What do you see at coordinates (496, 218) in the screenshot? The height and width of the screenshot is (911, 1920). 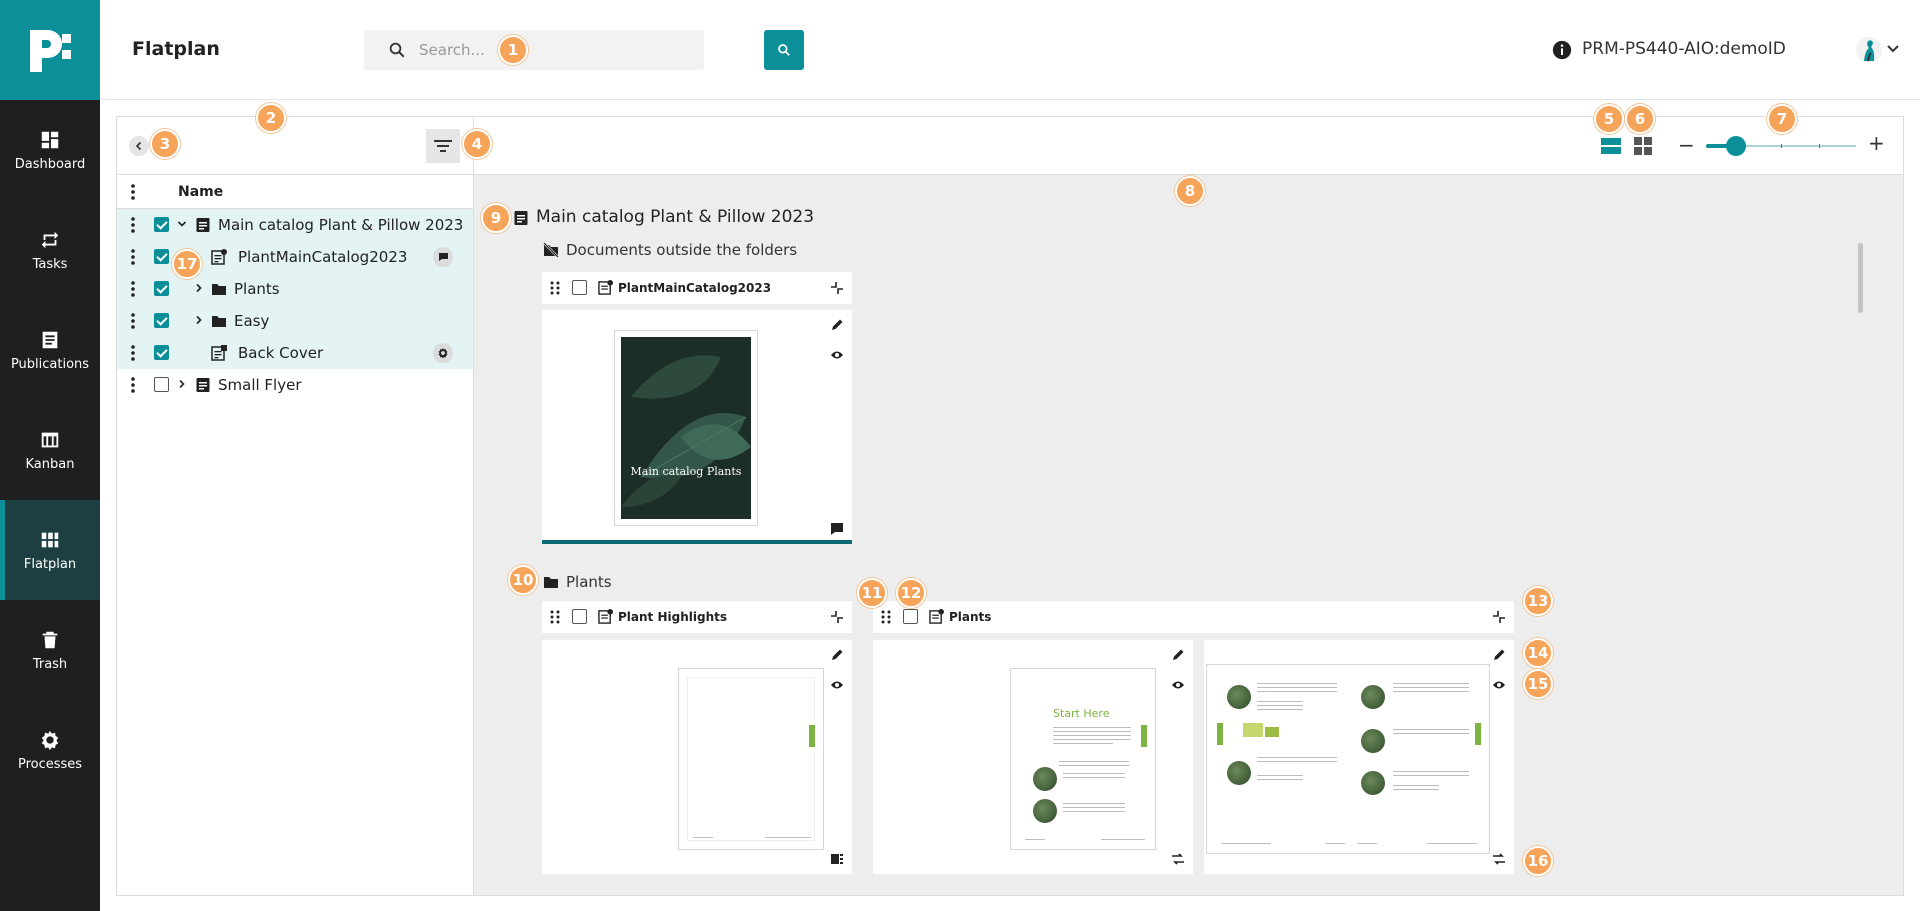 I see `callout-badge: 9` at bounding box center [496, 218].